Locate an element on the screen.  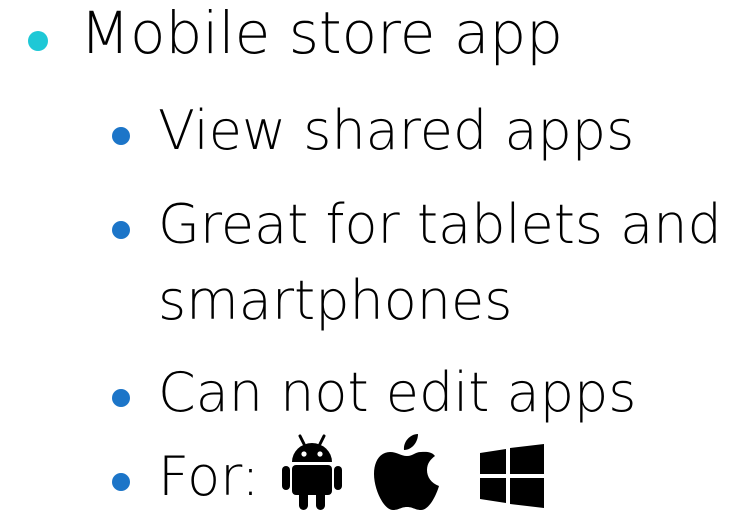
android-icon is located at coordinates (312, 472).